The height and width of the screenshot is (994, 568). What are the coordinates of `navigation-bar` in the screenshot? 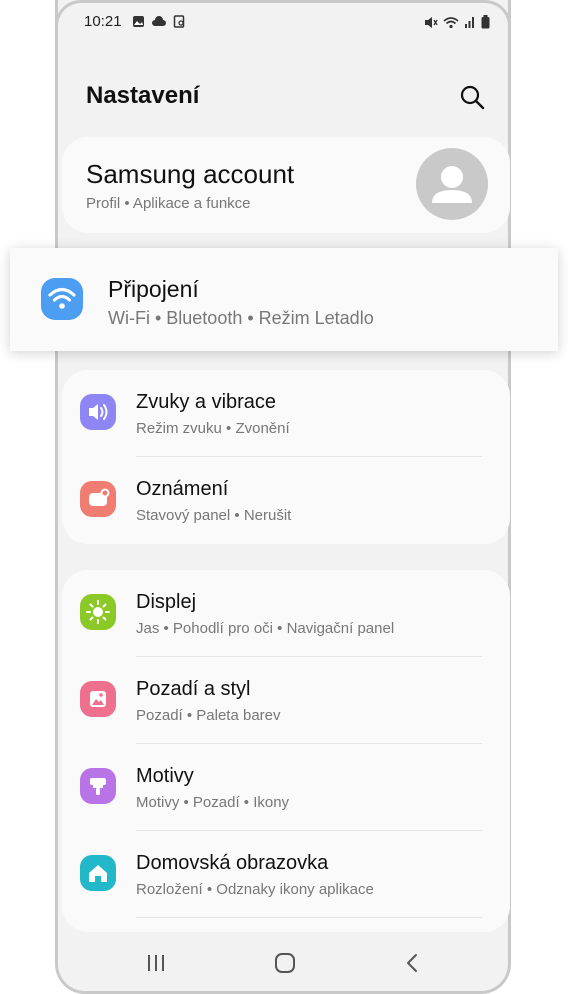 It's located at (283, 964).